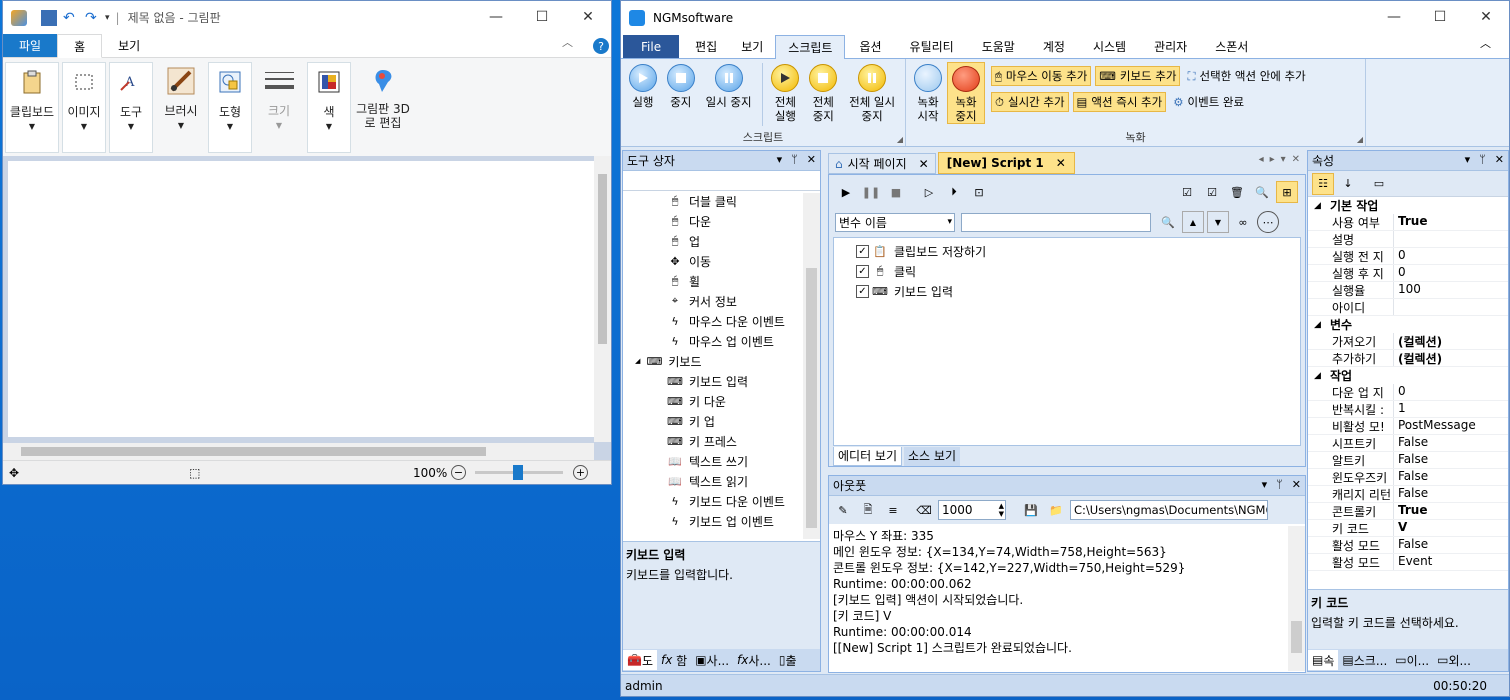 The height and width of the screenshot is (700, 1510). What do you see at coordinates (1262, 192) in the screenshot?
I see `search-icon: 🔍` at bounding box center [1262, 192].